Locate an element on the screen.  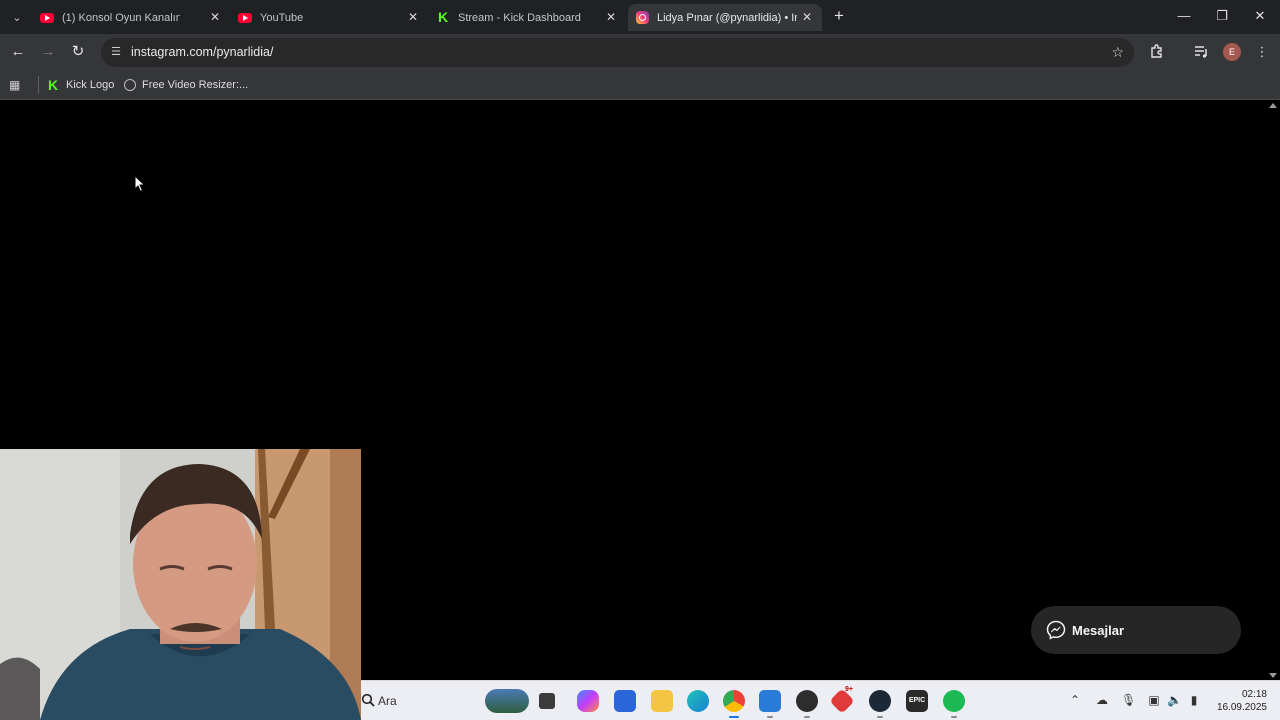
browser-toolbar: ← → ↻ ☰ instagram.com/pynarlidia/ ☆ E ⋮ is located at coordinates (640, 52).